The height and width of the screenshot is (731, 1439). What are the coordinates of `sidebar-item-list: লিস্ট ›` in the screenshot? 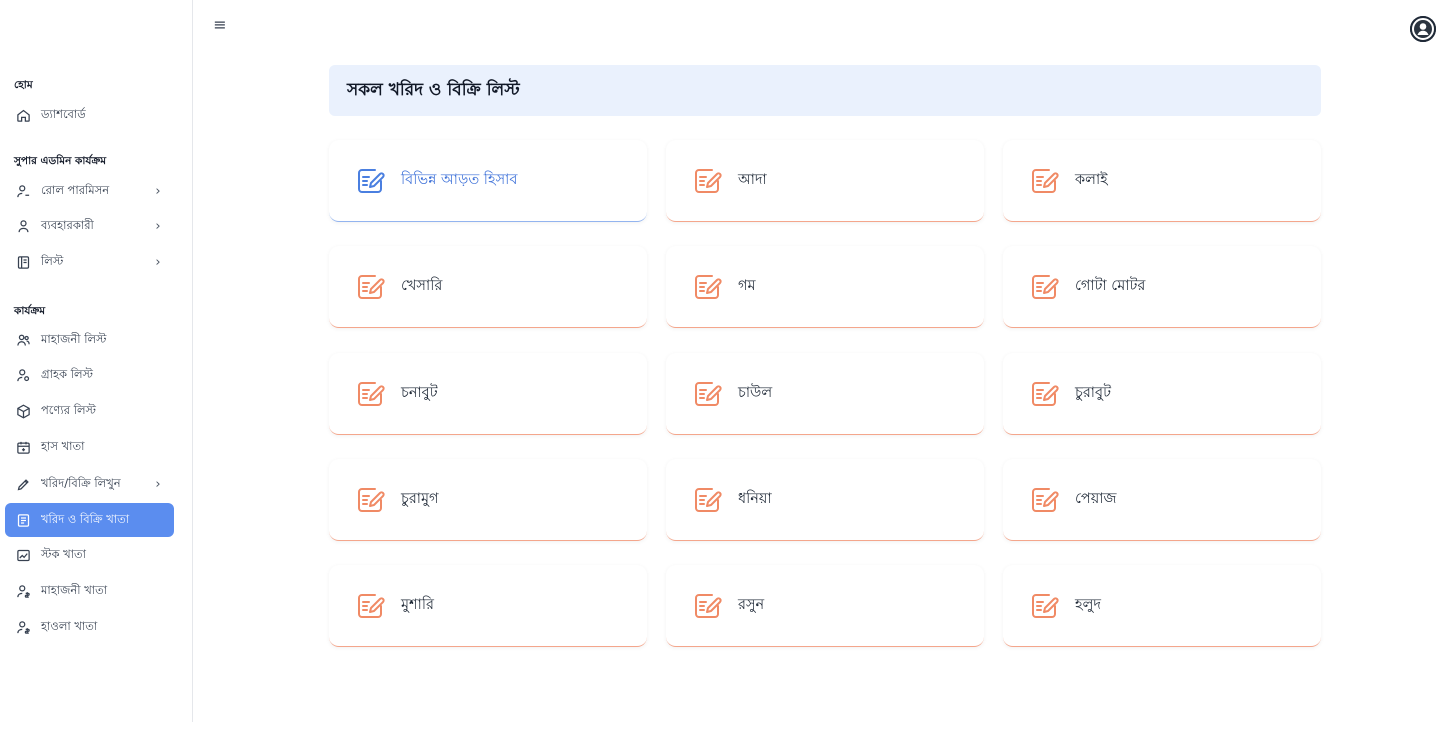 It's located at (89, 262).